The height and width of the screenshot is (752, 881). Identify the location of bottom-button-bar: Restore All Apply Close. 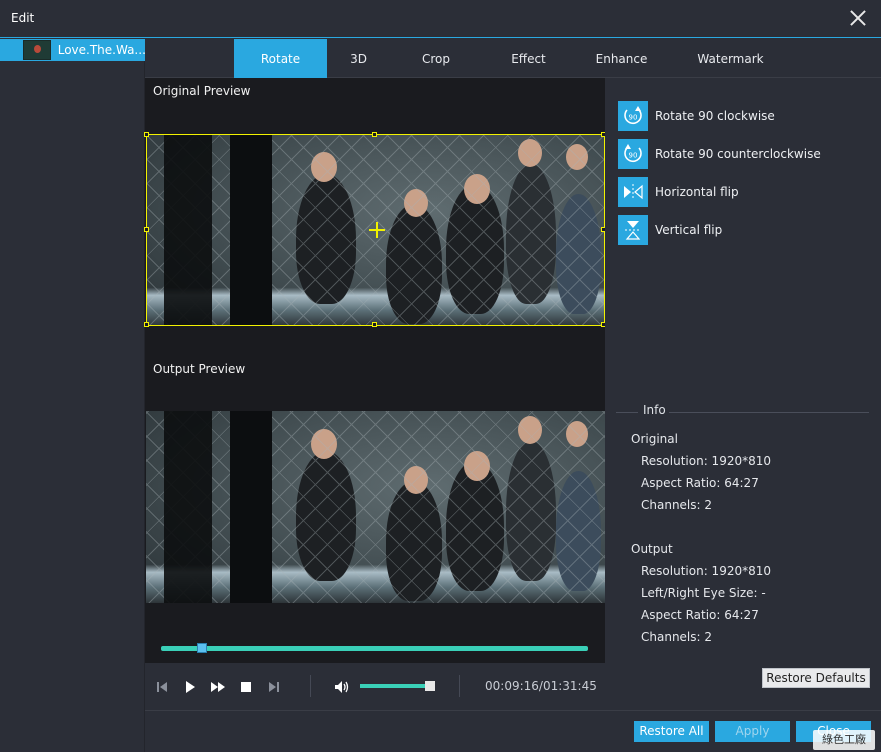
(513, 731).